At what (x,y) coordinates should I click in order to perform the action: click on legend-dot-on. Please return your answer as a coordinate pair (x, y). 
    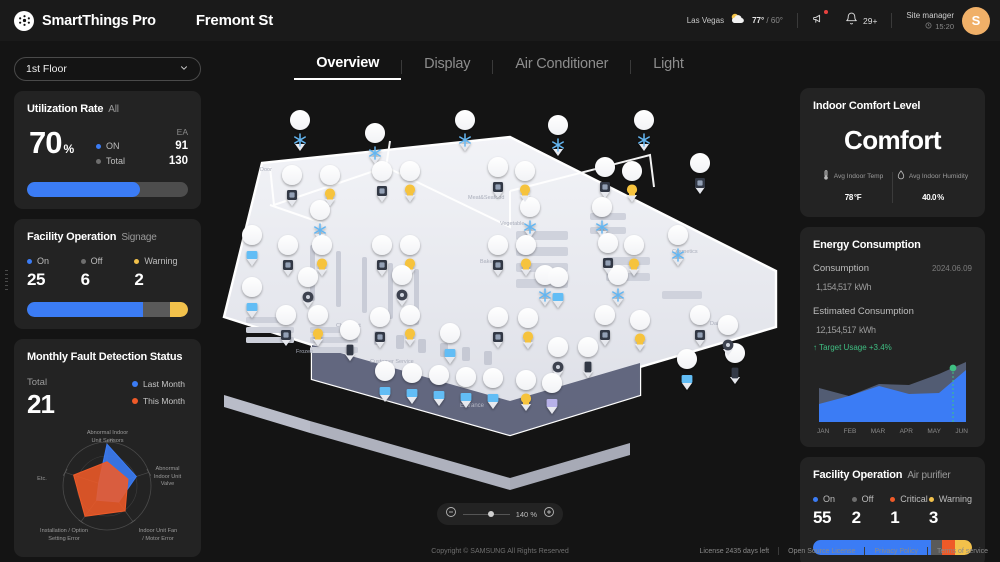
    Looking at the image, I should click on (98, 146).